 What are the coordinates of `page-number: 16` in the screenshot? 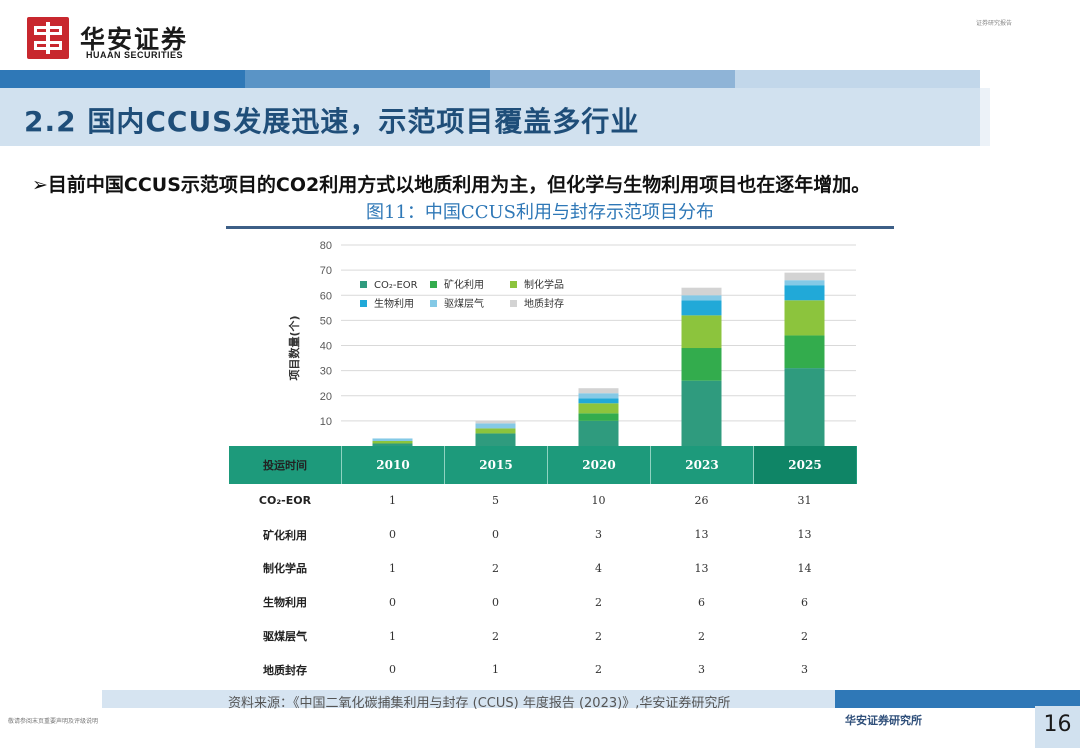 It's located at (1057, 724).